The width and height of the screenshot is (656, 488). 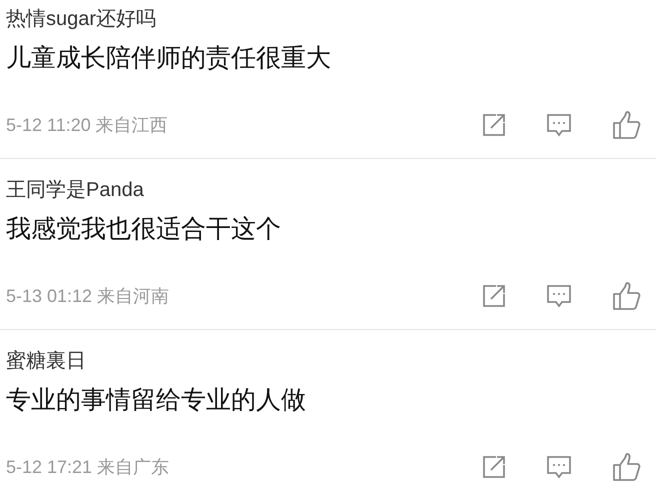 What do you see at coordinates (75, 190) in the screenshot?
I see `comment-author: 王同学是Panda` at bounding box center [75, 190].